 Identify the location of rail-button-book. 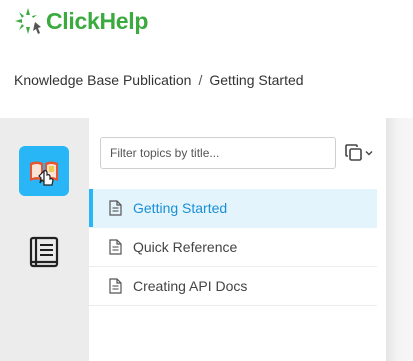
(44, 253).